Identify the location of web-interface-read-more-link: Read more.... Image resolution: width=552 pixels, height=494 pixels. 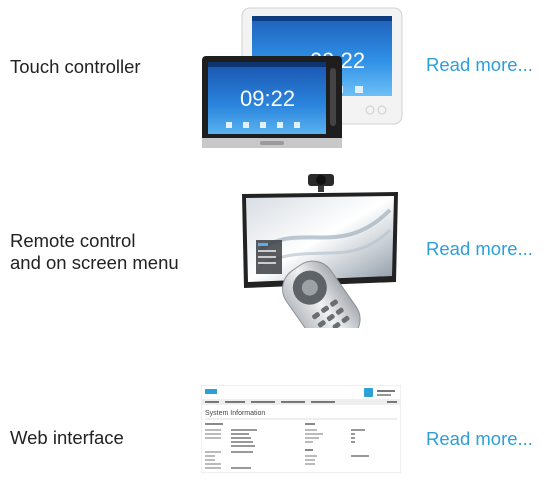
(479, 439).